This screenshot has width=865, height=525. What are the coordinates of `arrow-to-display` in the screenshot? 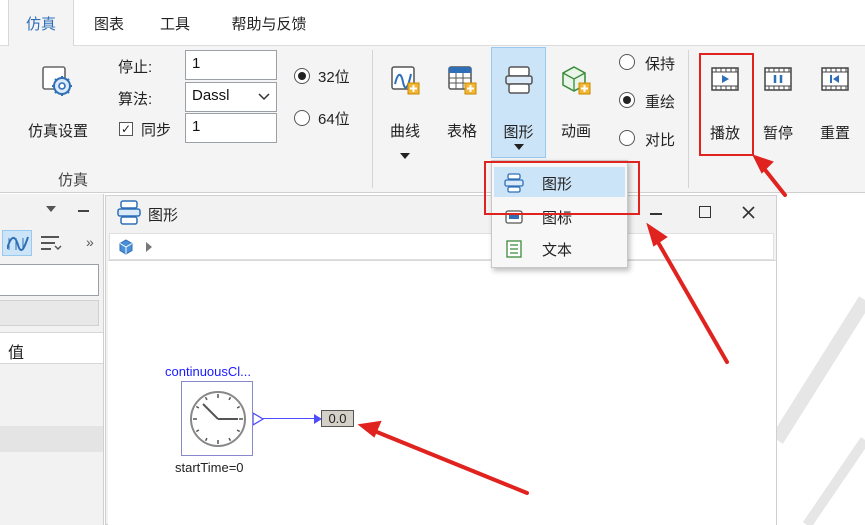 It's located at (449, 461).